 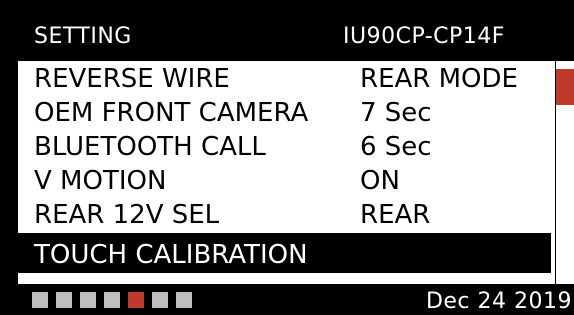 I want to click on menu-item-label: TOUCH CALIBRATION, so click(x=171, y=255).